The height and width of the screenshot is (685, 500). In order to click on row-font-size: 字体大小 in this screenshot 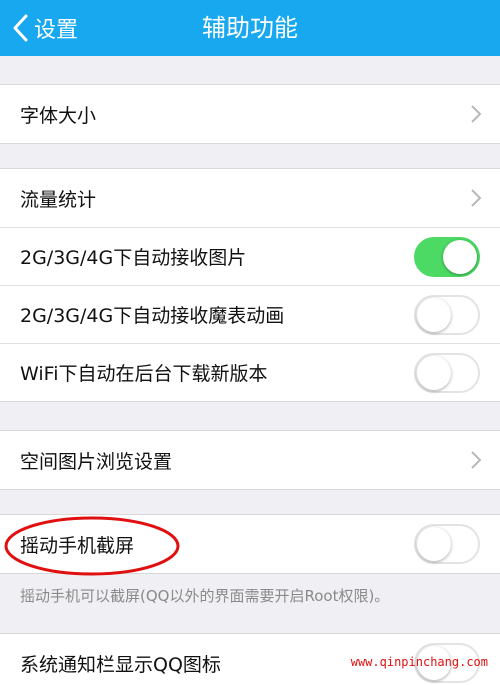, I will do `click(250, 114)`.